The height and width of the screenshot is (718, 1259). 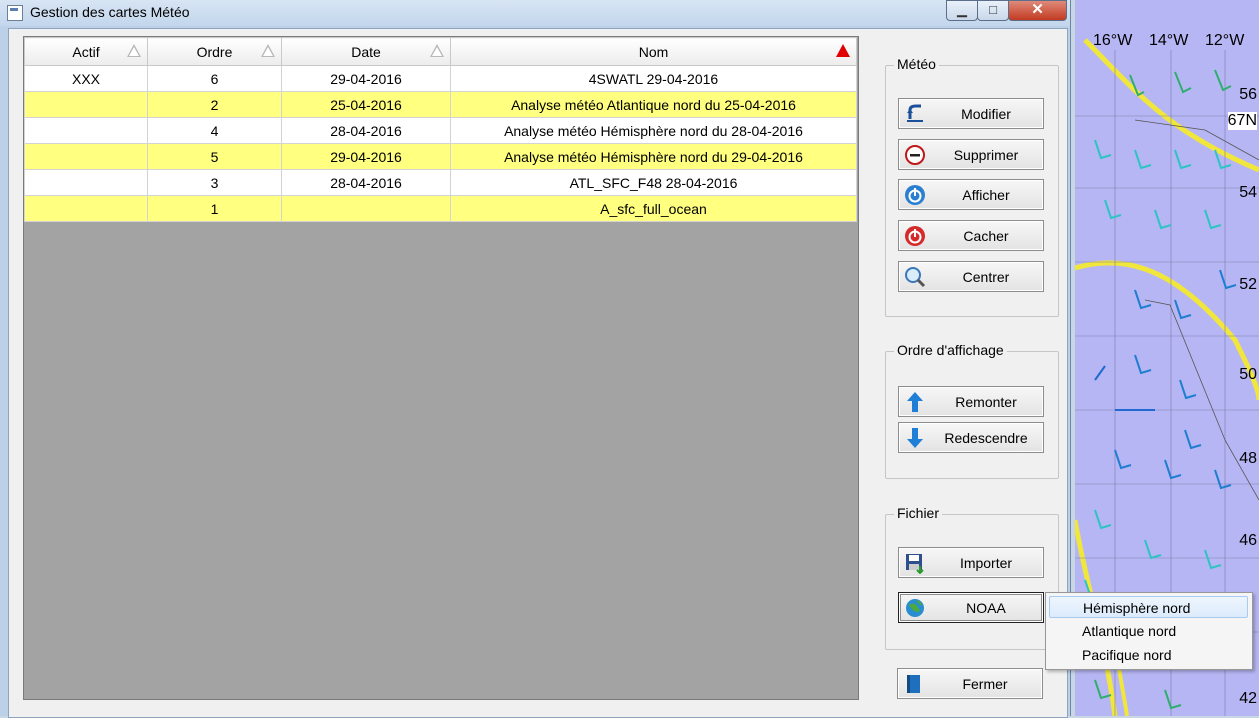 I want to click on remonter-button: Remonter, so click(x=971, y=401).